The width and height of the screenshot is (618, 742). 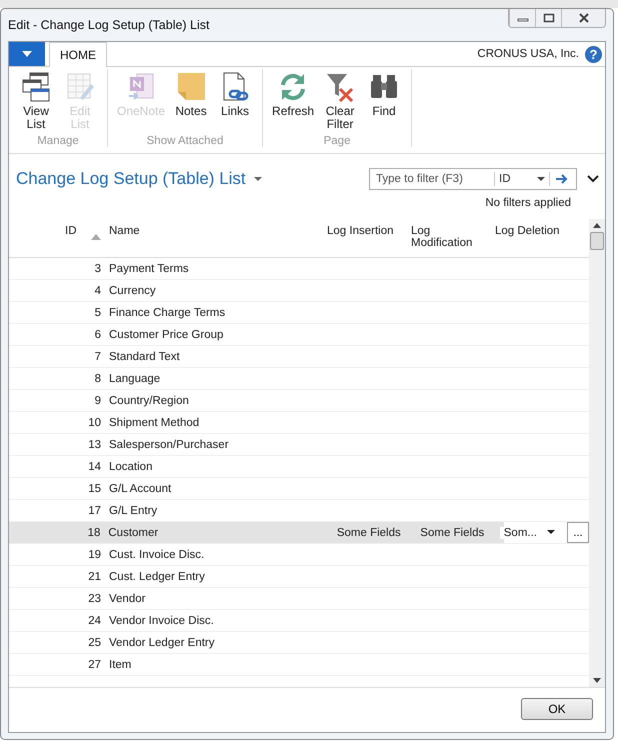 What do you see at coordinates (36, 103) in the screenshot?
I see `ribbon-action-button: View List` at bounding box center [36, 103].